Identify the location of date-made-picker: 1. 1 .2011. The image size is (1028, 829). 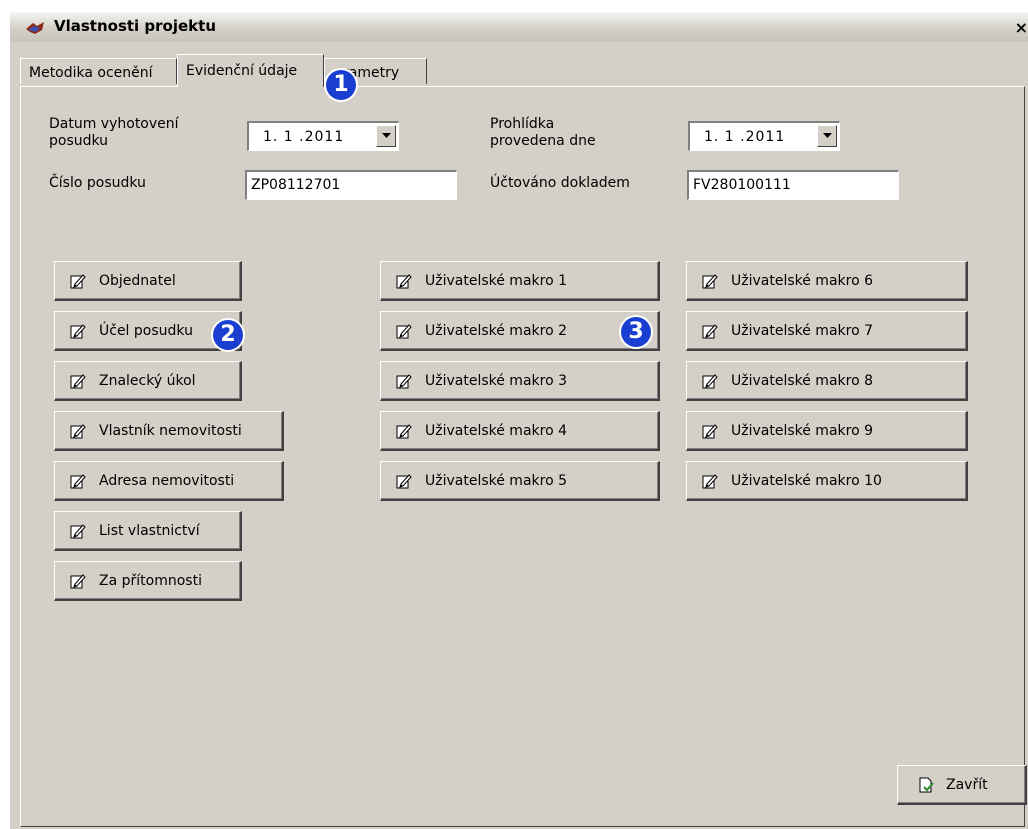
(323, 136).